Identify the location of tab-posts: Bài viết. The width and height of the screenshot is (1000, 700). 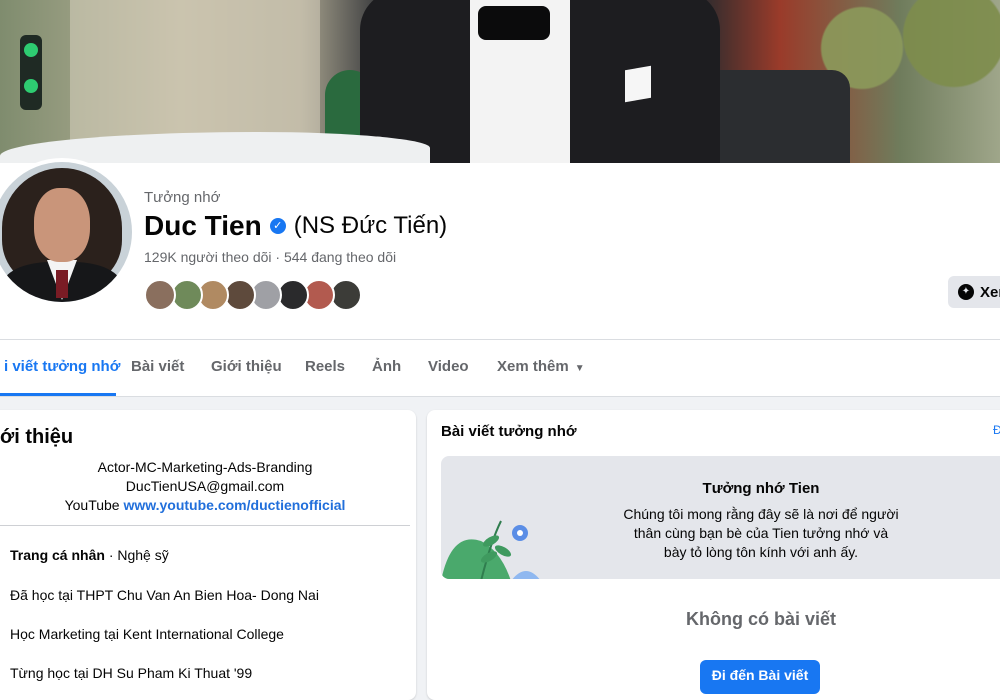
(157, 368).